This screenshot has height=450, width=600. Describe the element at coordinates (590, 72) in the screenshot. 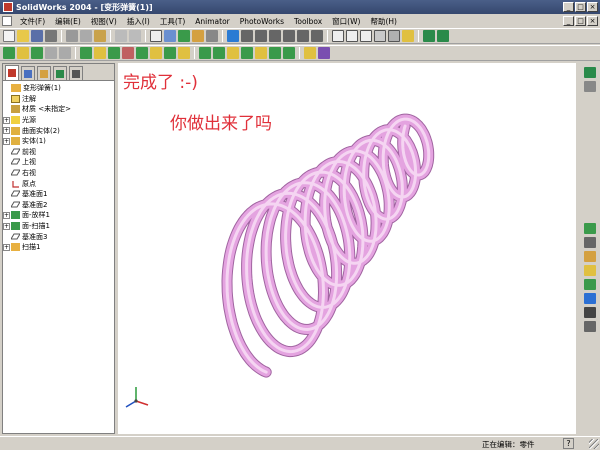

I see `view-orientation-icon` at that location.